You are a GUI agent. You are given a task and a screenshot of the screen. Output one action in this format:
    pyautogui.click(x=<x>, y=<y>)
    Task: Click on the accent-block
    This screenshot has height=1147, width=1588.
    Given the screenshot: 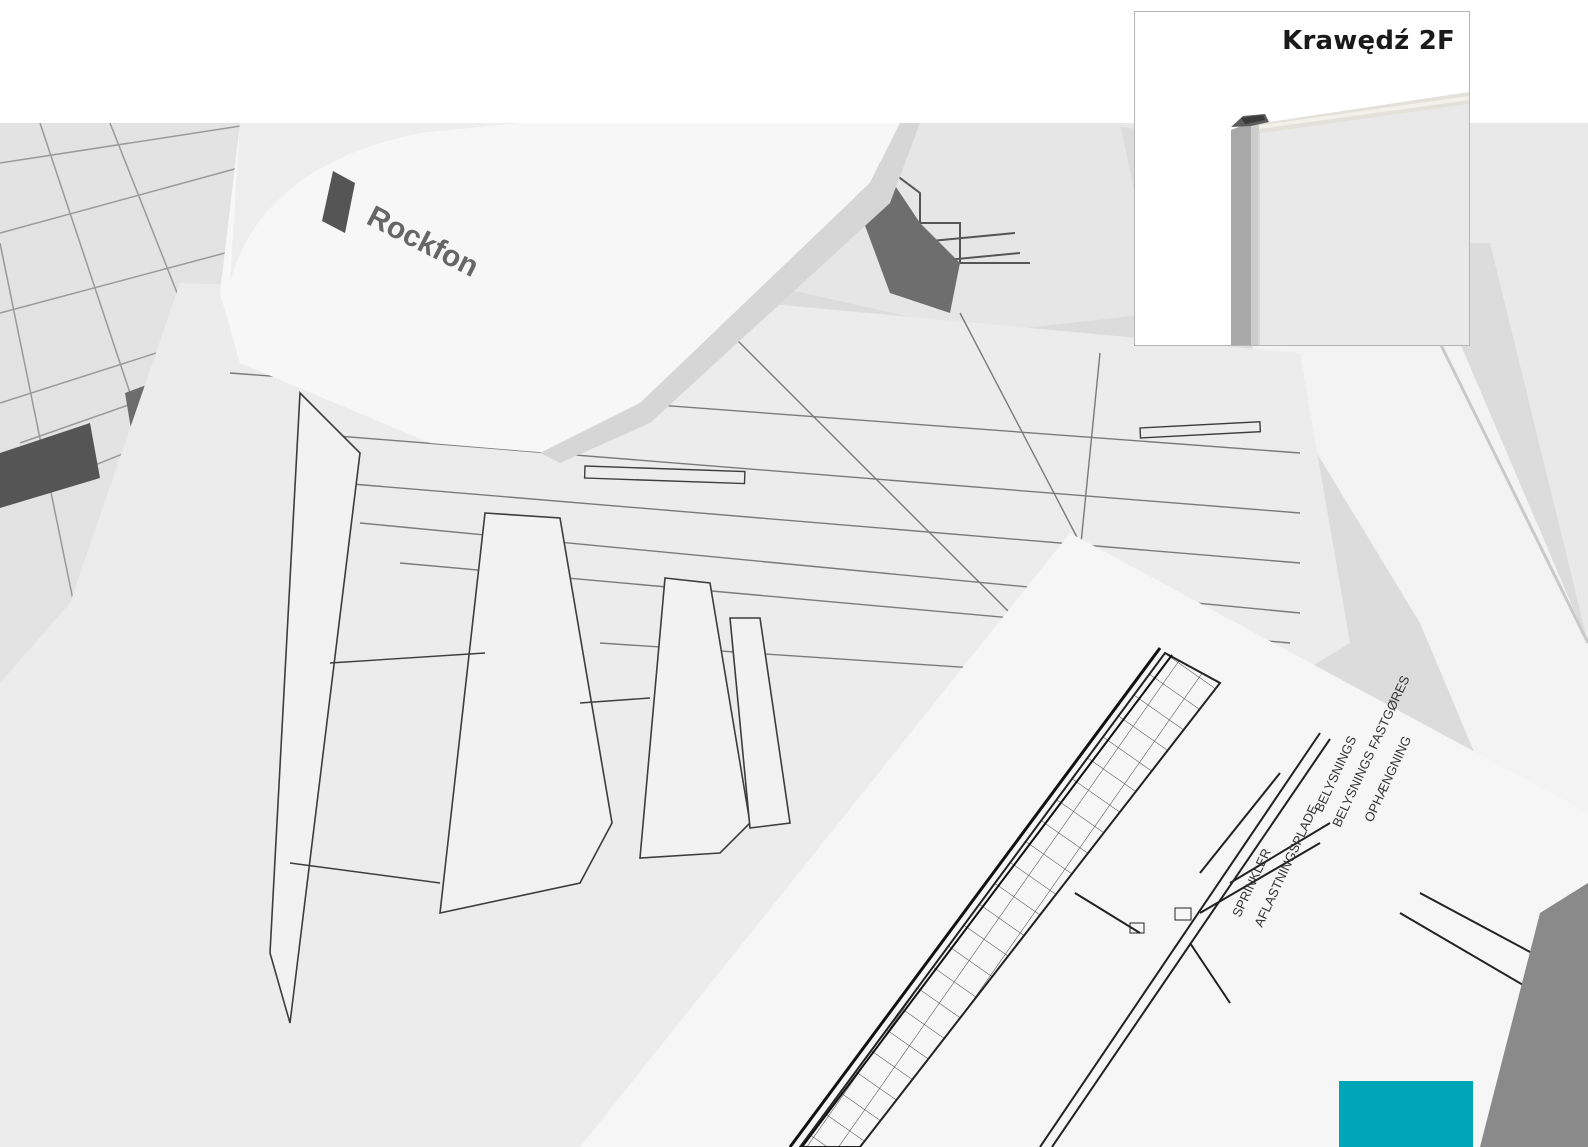 What is the action you would take?
    pyautogui.click(x=1406, y=1114)
    